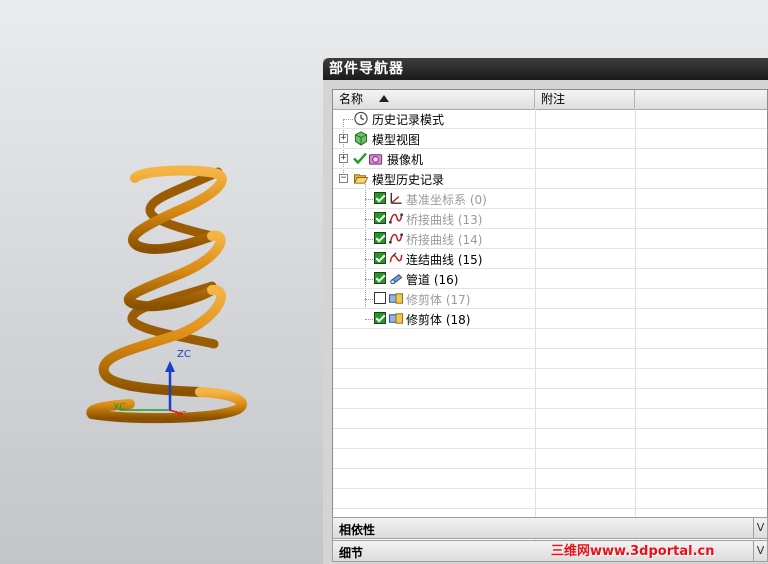  I want to click on tree-row-label: 修剪体 (18), so click(438, 320).